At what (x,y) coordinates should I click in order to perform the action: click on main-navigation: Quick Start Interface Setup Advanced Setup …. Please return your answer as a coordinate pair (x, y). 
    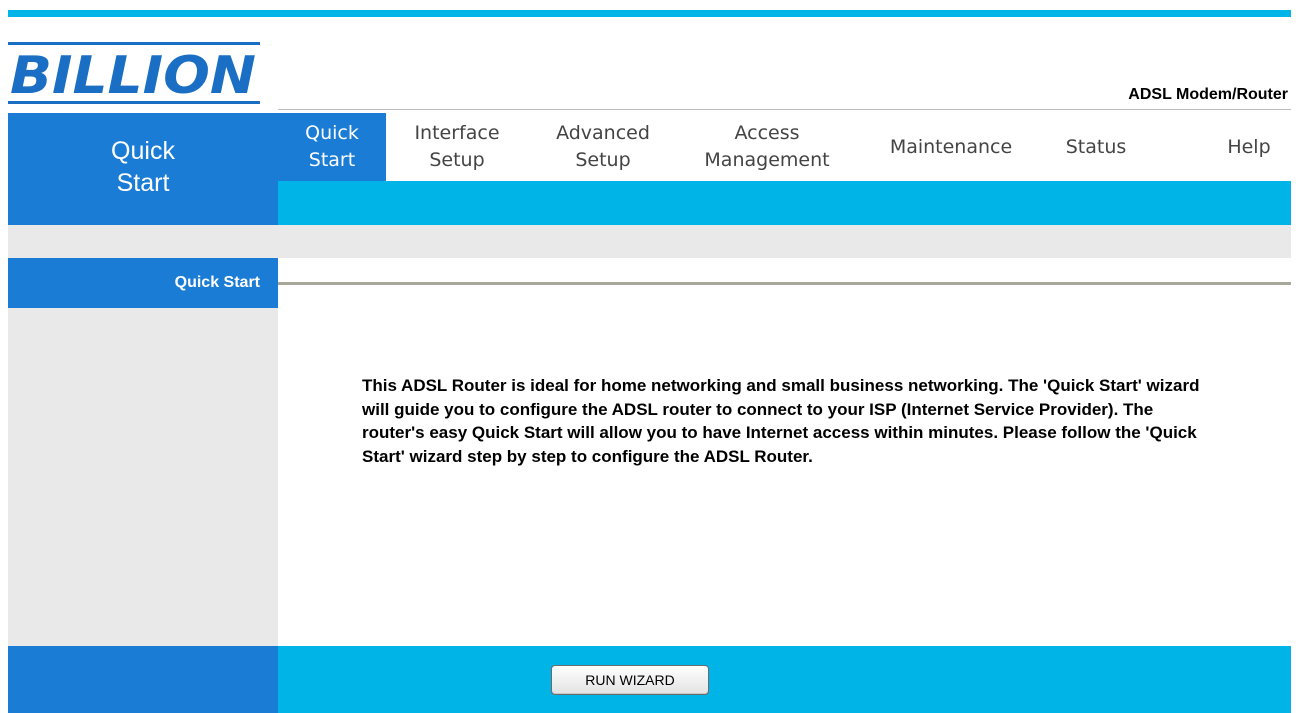
    Looking at the image, I should click on (784, 147).